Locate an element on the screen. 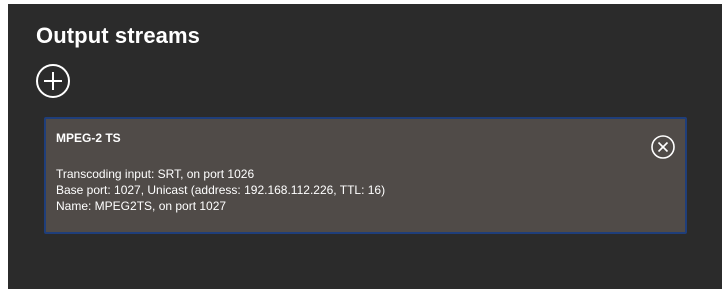 The height and width of the screenshot is (289, 727). panel-title: Output streams is located at coordinates (118, 35).